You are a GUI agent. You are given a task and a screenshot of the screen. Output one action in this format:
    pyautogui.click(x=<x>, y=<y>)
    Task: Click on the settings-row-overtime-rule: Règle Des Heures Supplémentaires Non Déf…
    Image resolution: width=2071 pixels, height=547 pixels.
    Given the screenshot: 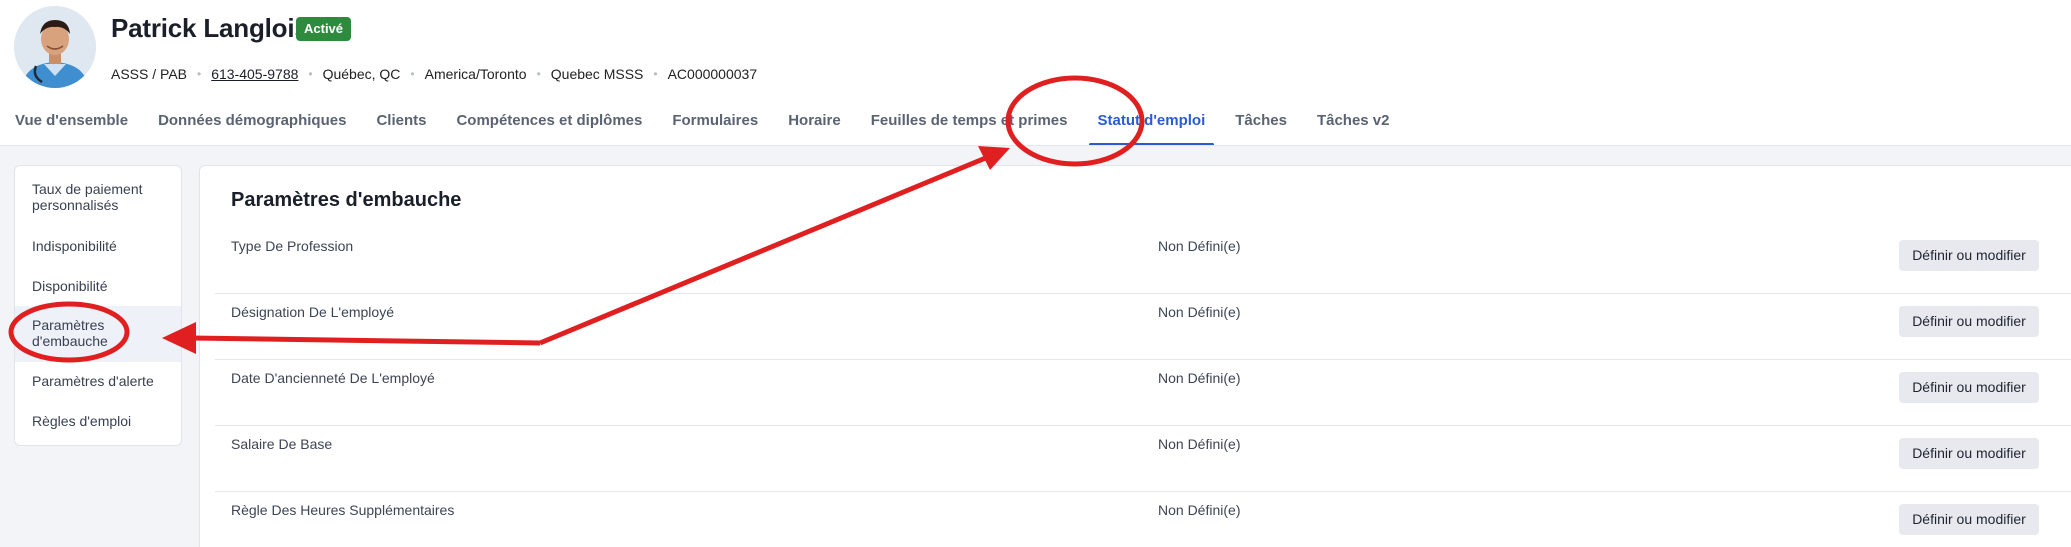 What is the action you would take?
    pyautogui.click(x=1143, y=519)
    